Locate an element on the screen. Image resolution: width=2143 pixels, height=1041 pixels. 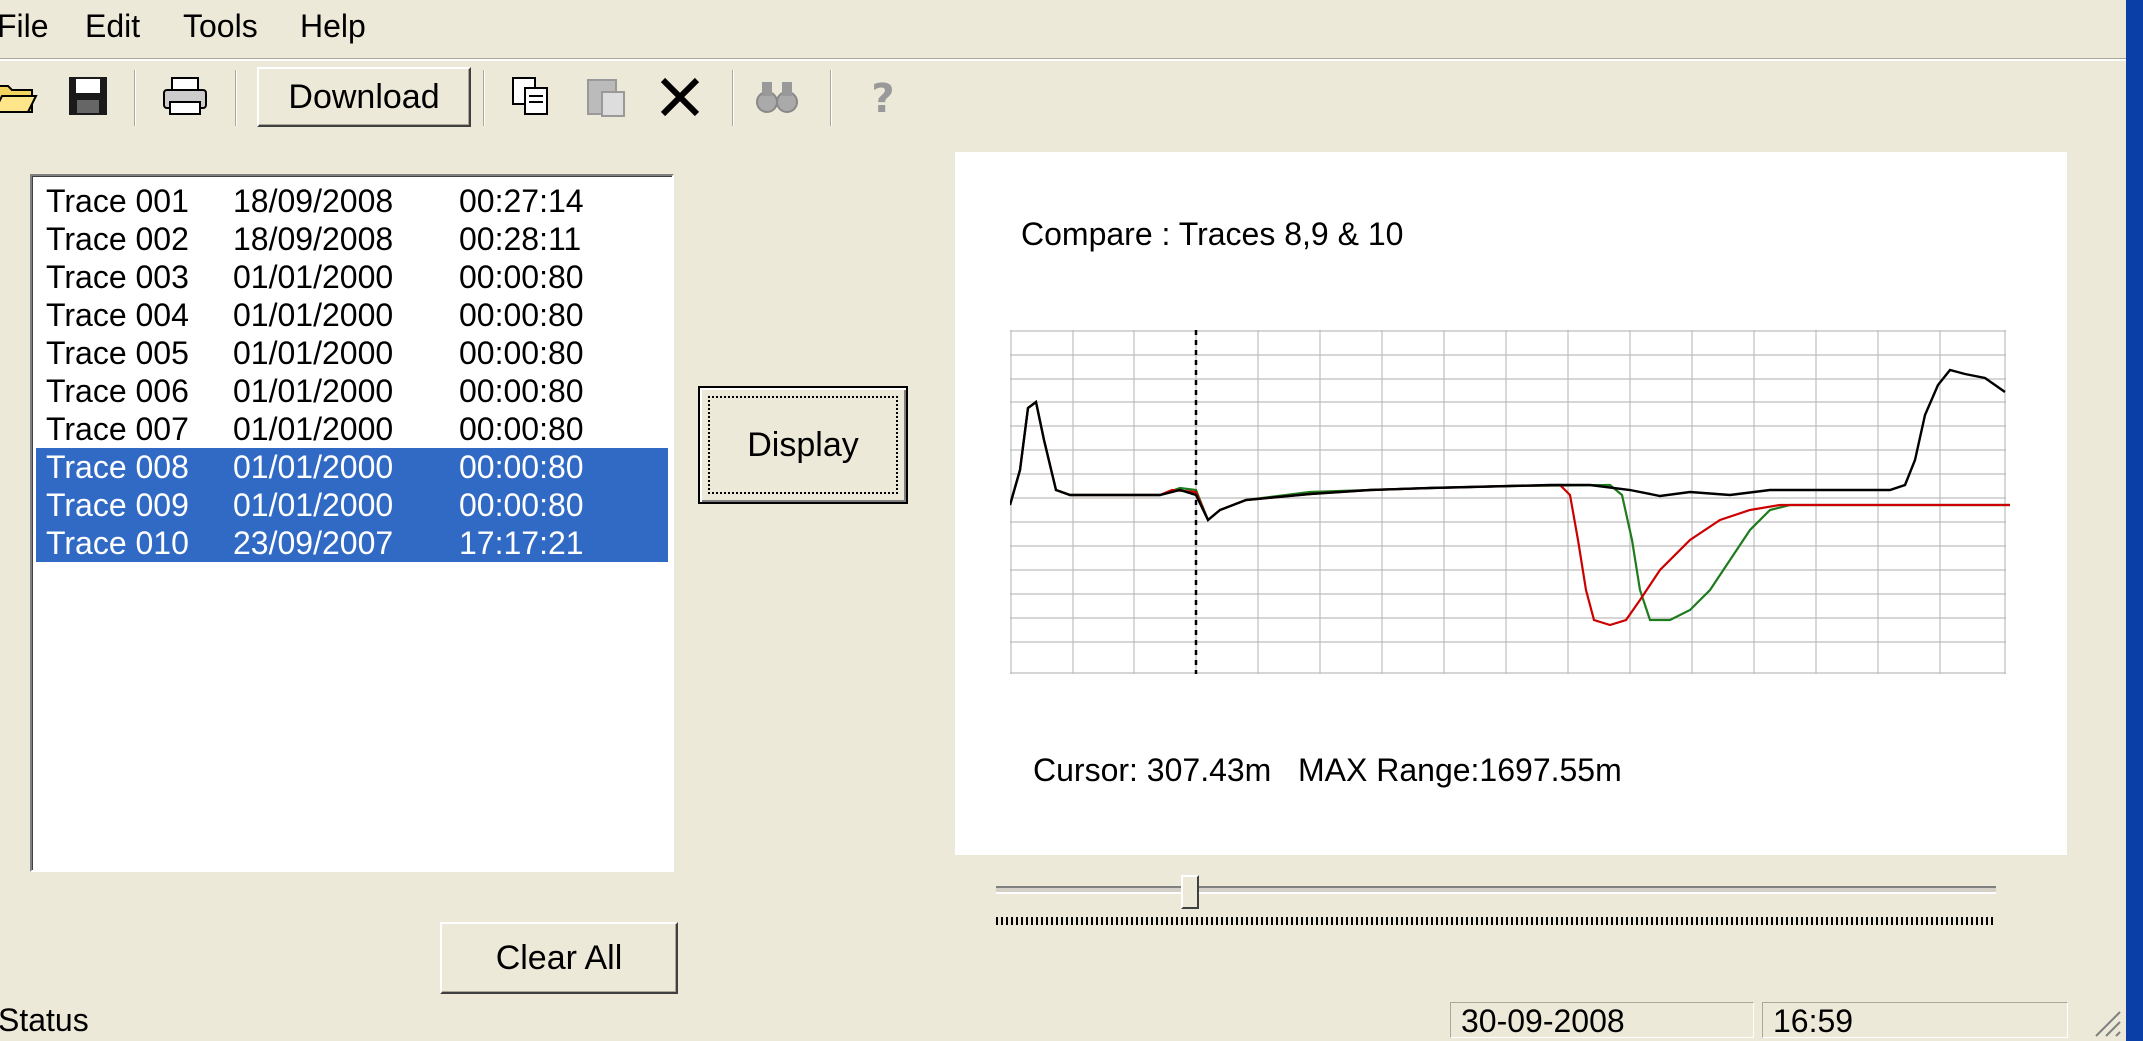
list-item: Trace 008 01/01/2000 00:00:80 is located at coordinates (352, 467).